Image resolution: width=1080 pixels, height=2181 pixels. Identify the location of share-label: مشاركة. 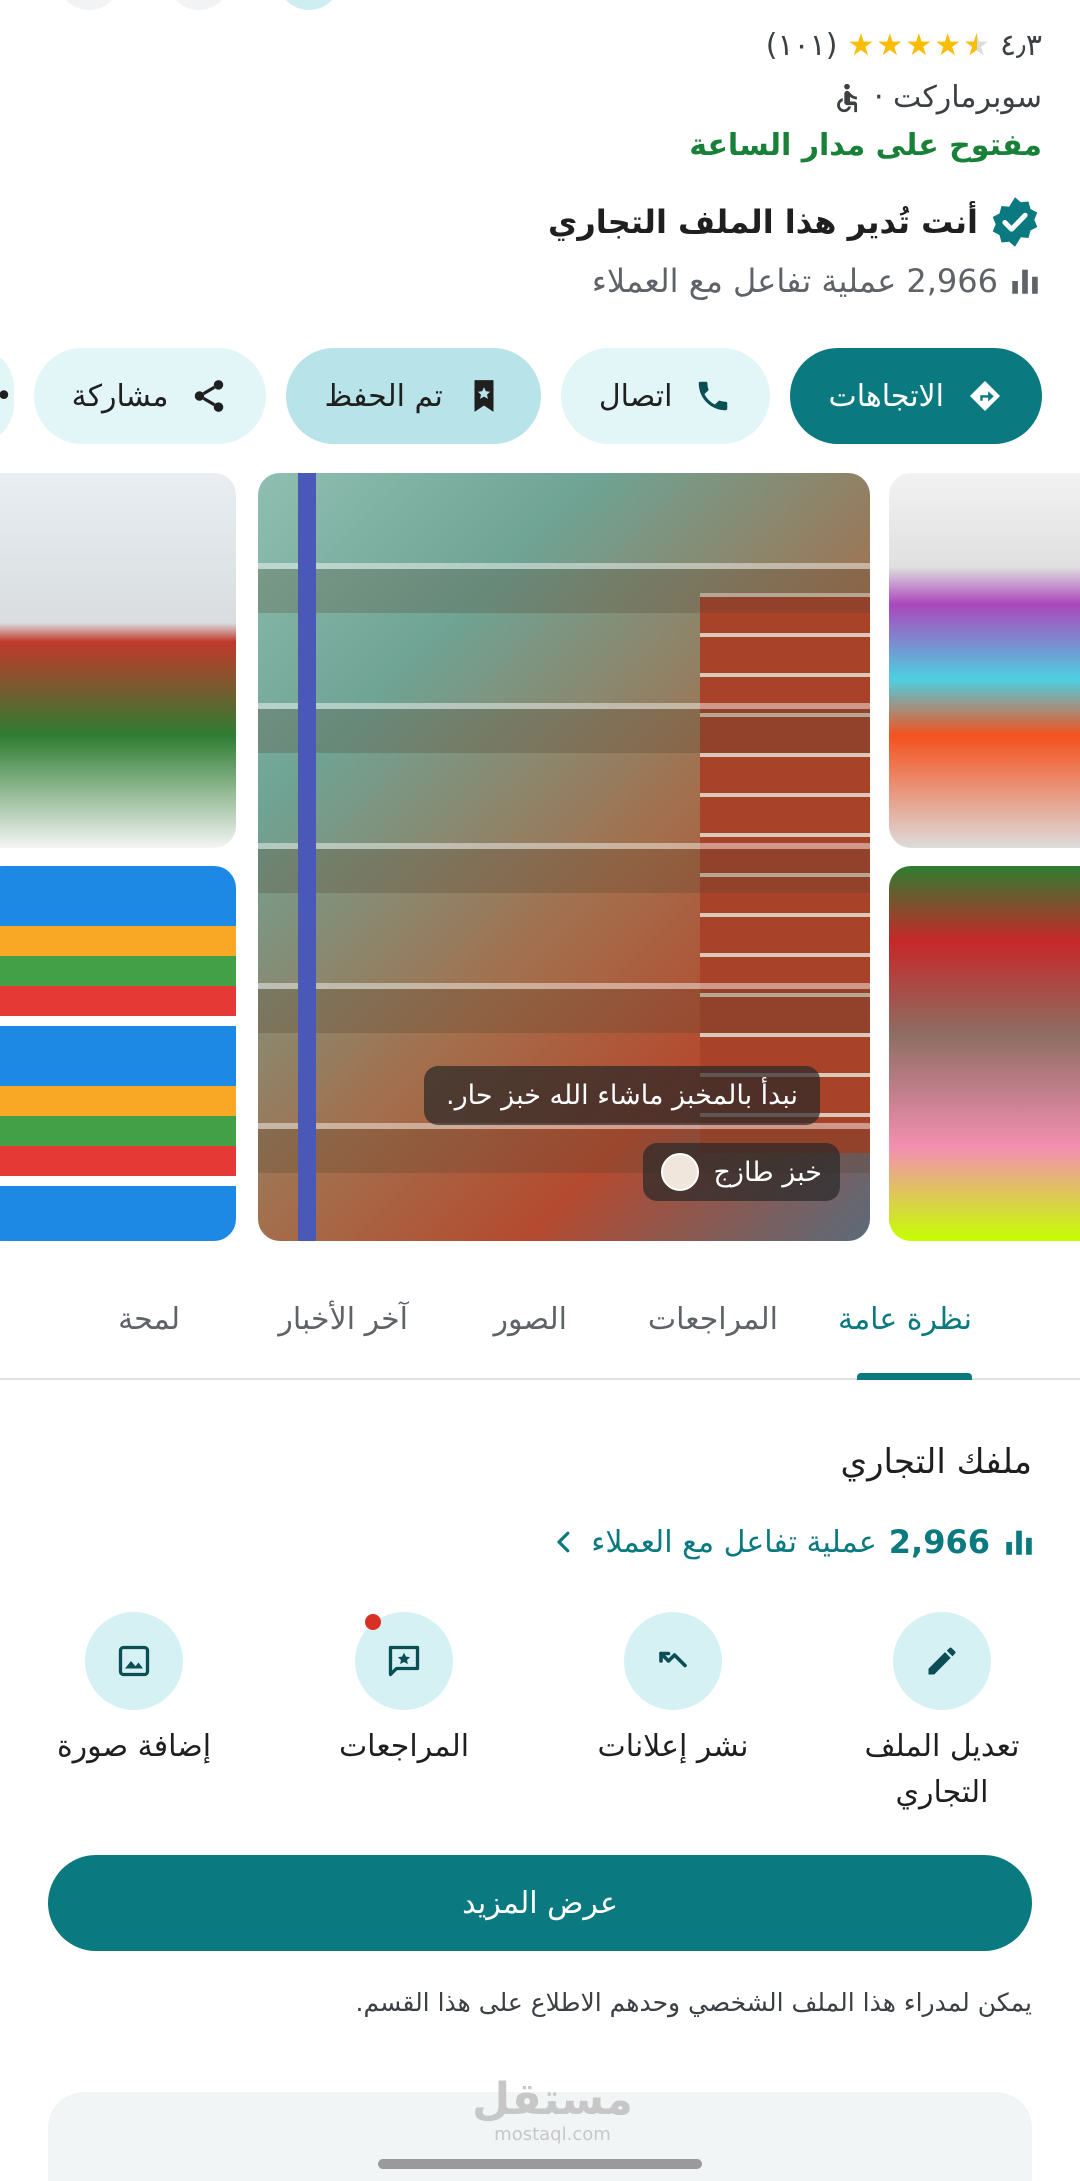
(120, 396).